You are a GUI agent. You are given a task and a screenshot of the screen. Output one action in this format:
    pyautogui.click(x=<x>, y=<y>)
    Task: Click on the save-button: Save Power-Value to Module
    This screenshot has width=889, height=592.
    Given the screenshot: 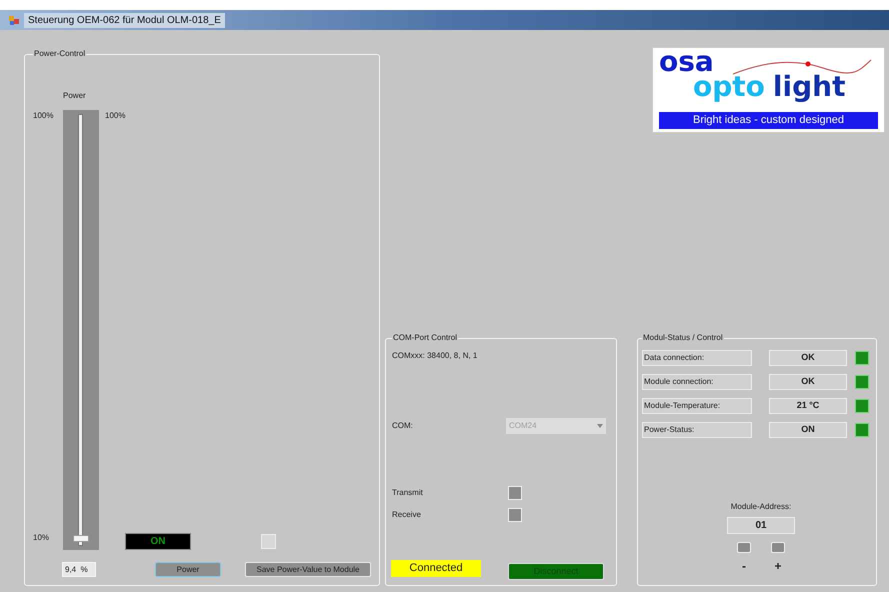 What is the action you would take?
    pyautogui.click(x=308, y=569)
    